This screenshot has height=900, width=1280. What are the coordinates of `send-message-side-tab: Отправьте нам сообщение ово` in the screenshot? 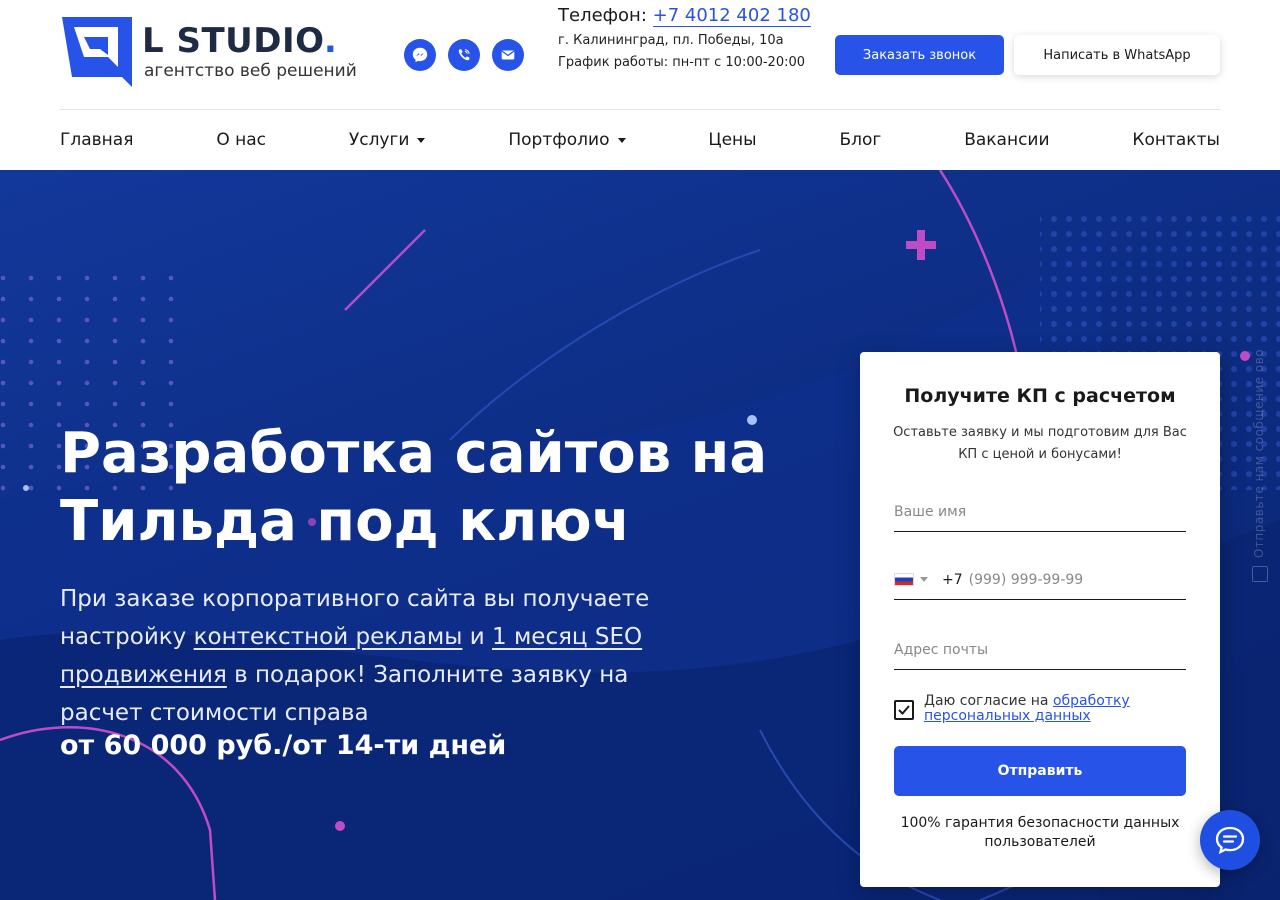 It's located at (1260, 445).